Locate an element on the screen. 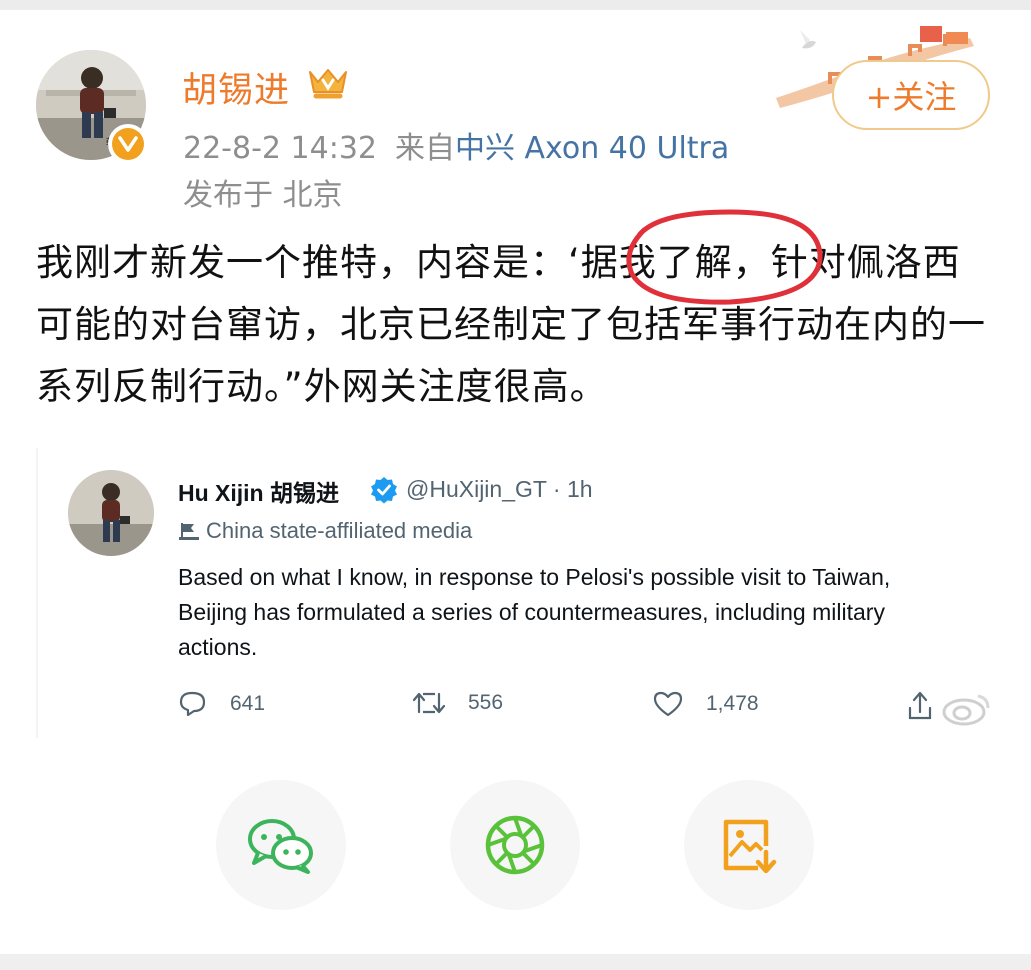 The image size is (1031, 970). retweet-count: 556 is located at coordinates (486, 702).